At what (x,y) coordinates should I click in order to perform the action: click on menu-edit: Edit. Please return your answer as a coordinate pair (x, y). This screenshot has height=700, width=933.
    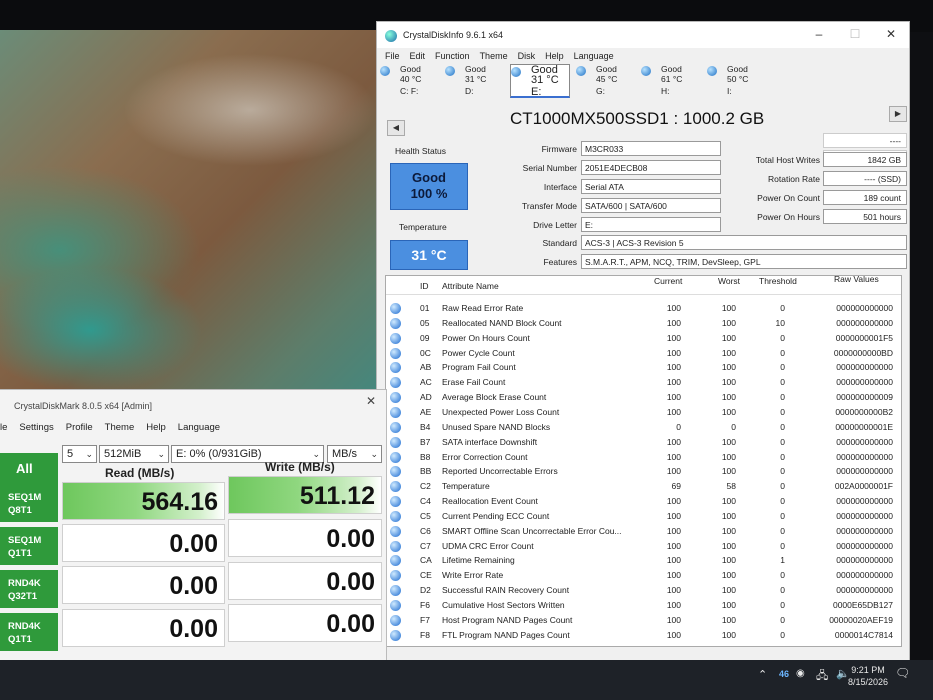
    Looking at the image, I should click on (418, 56).